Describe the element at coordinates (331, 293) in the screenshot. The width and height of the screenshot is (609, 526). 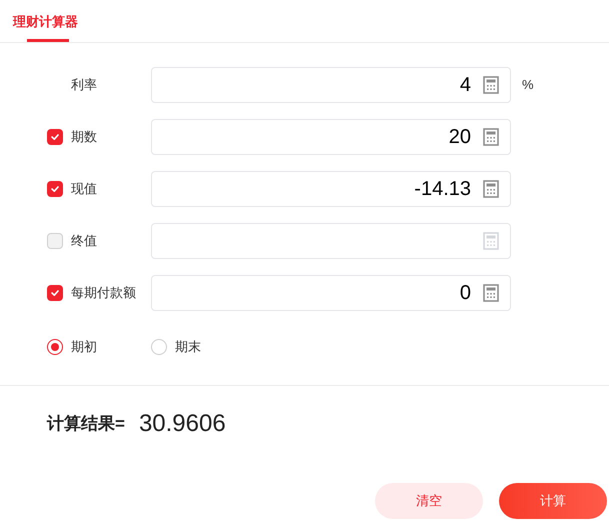
I see `input-field: 0` at that location.